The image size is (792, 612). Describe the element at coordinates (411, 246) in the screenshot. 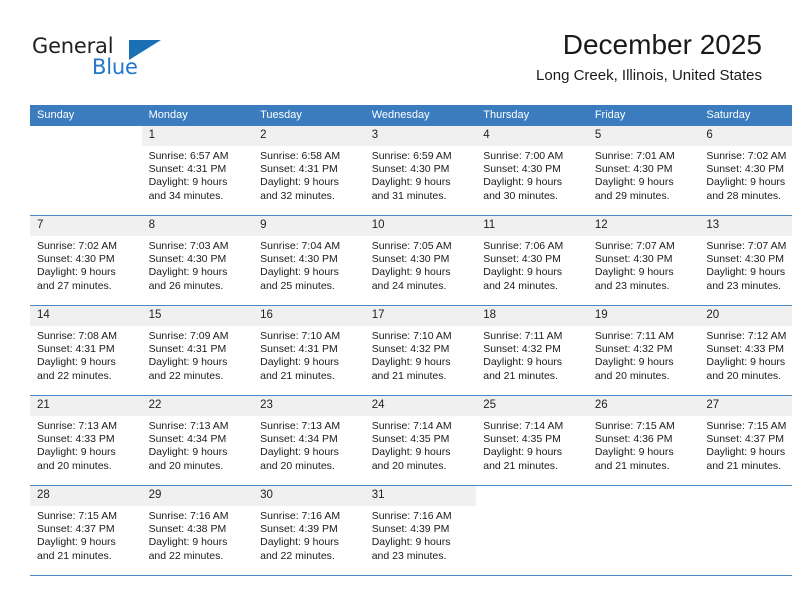

I see `sunrise-text: Sunrise: 7:05 AM` at that location.